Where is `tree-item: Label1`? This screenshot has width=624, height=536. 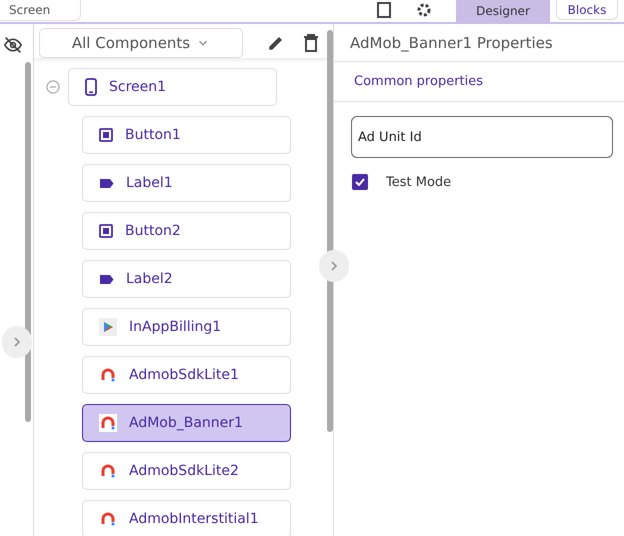
tree-item: Label1 is located at coordinates (186, 183).